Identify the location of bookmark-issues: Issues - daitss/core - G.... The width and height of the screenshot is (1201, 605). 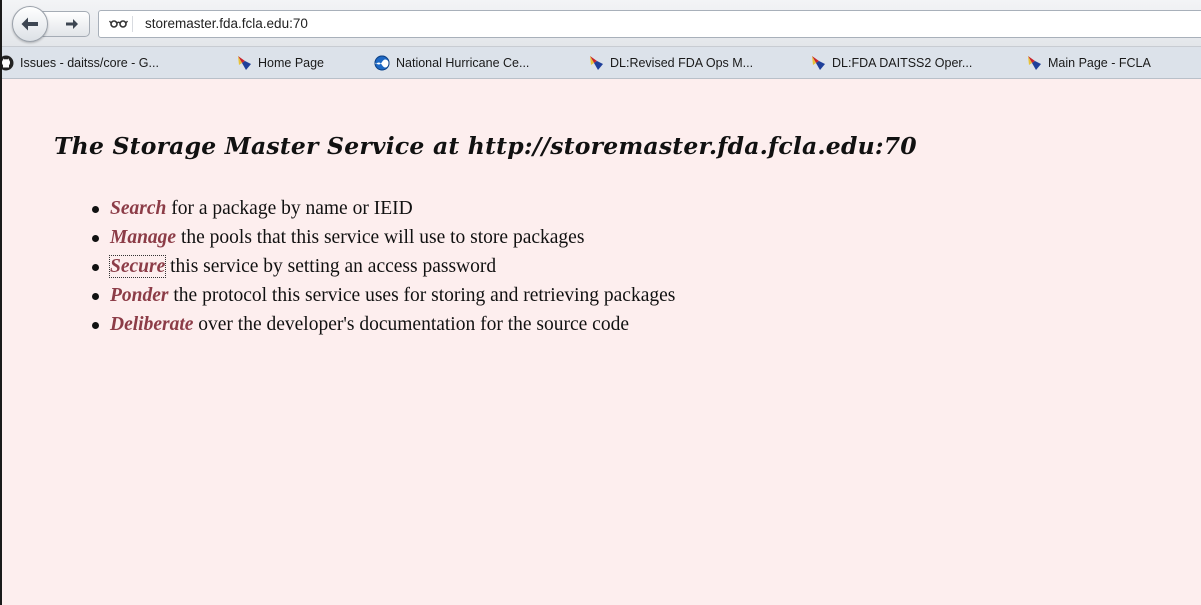
(80, 63).